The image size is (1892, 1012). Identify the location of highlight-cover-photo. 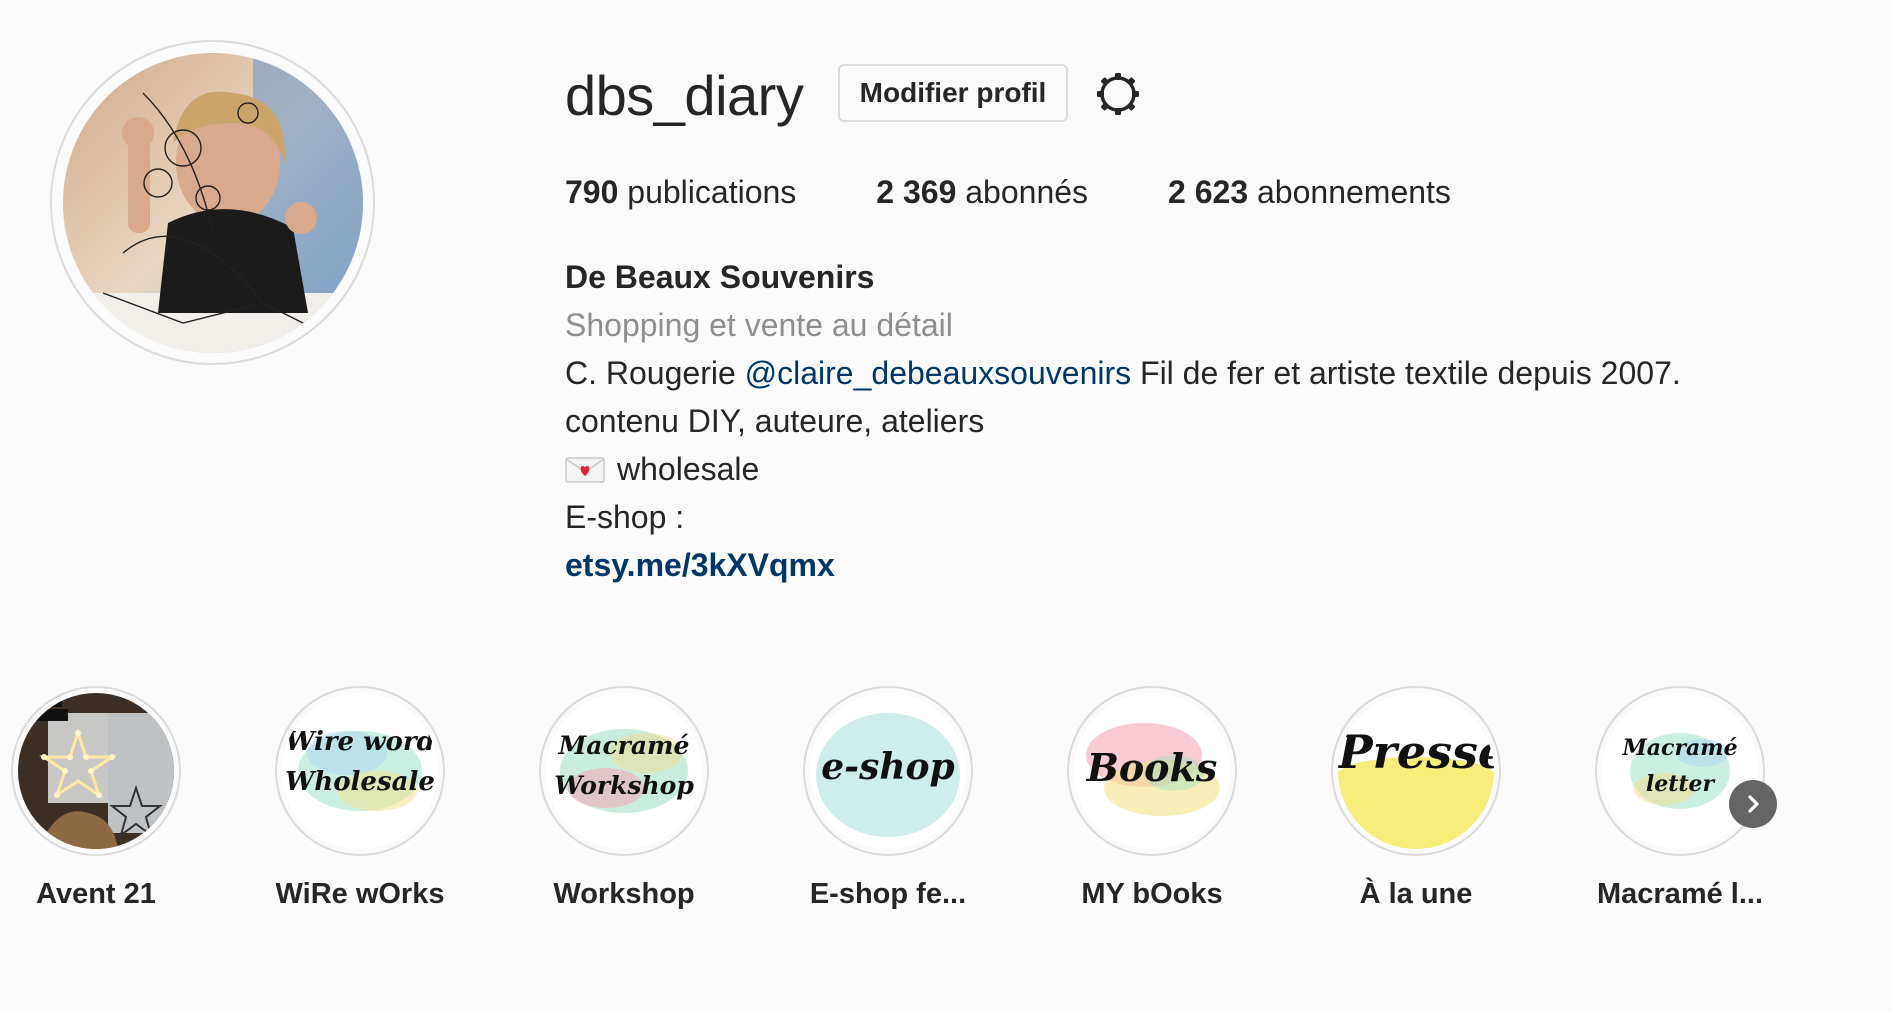
(96, 771).